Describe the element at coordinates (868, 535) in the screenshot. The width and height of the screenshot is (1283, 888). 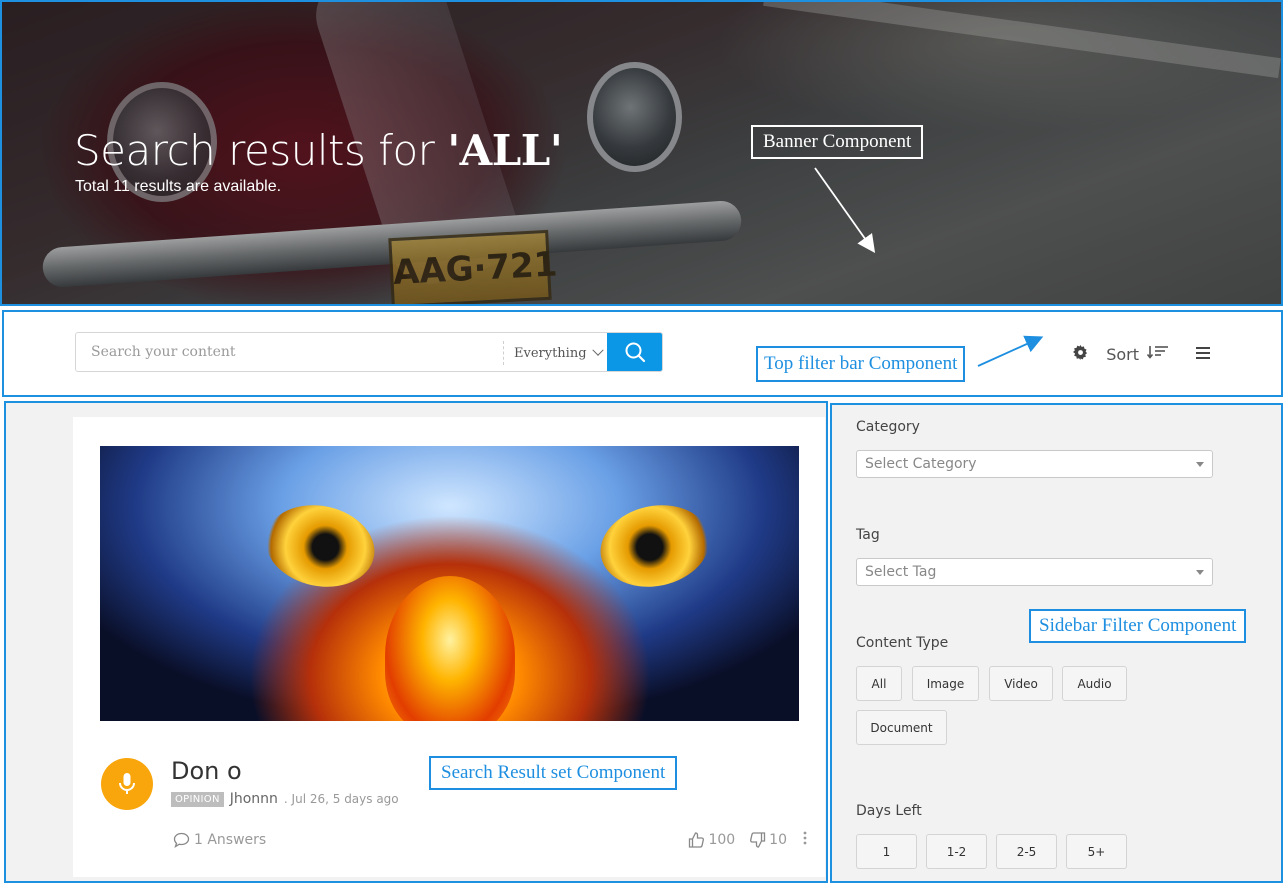
I see `tag-label: Tag` at that location.